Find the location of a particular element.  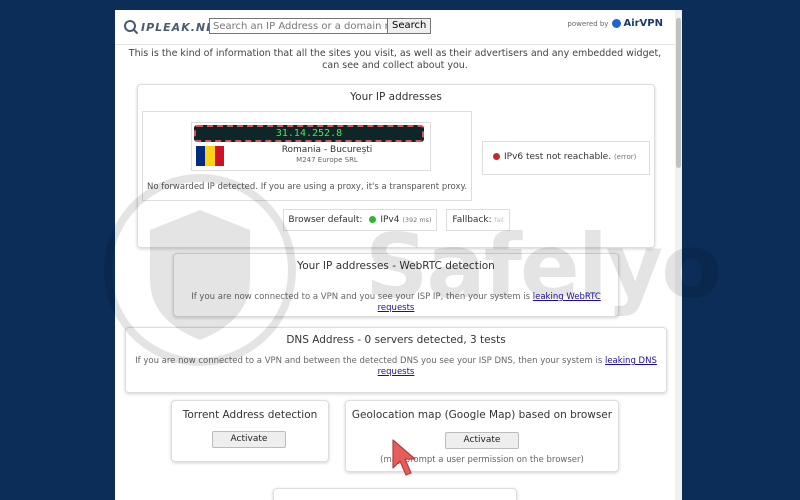

webrtc-title: Your IP addresses - WebRTC detection is located at coordinates (396, 266).